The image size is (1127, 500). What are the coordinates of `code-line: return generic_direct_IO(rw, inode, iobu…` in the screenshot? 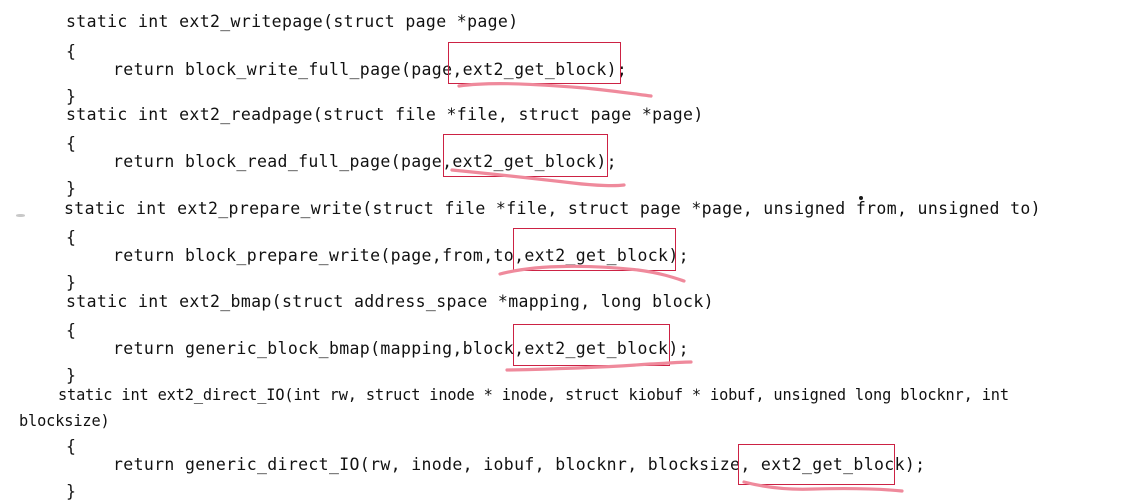 It's located at (519, 464).